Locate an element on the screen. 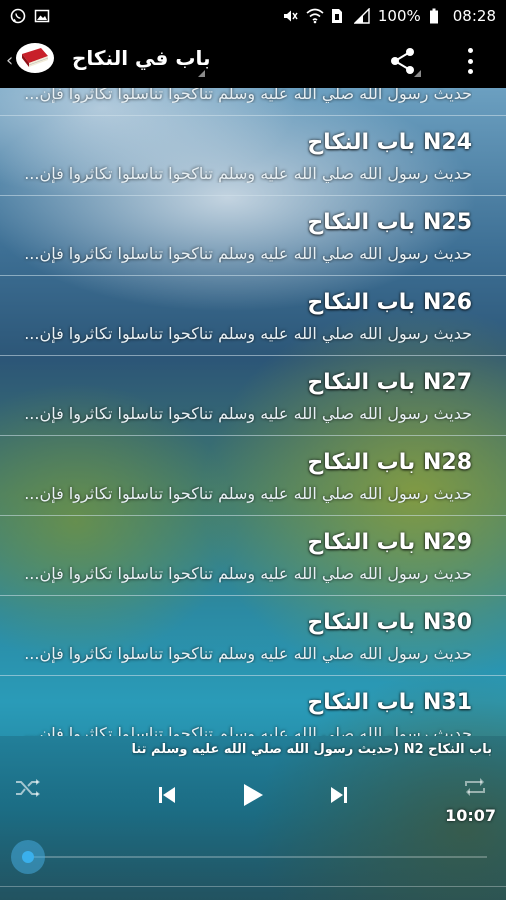 This screenshot has width=506, height=900. item-title: باب النكاح N27 is located at coordinates (389, 382).